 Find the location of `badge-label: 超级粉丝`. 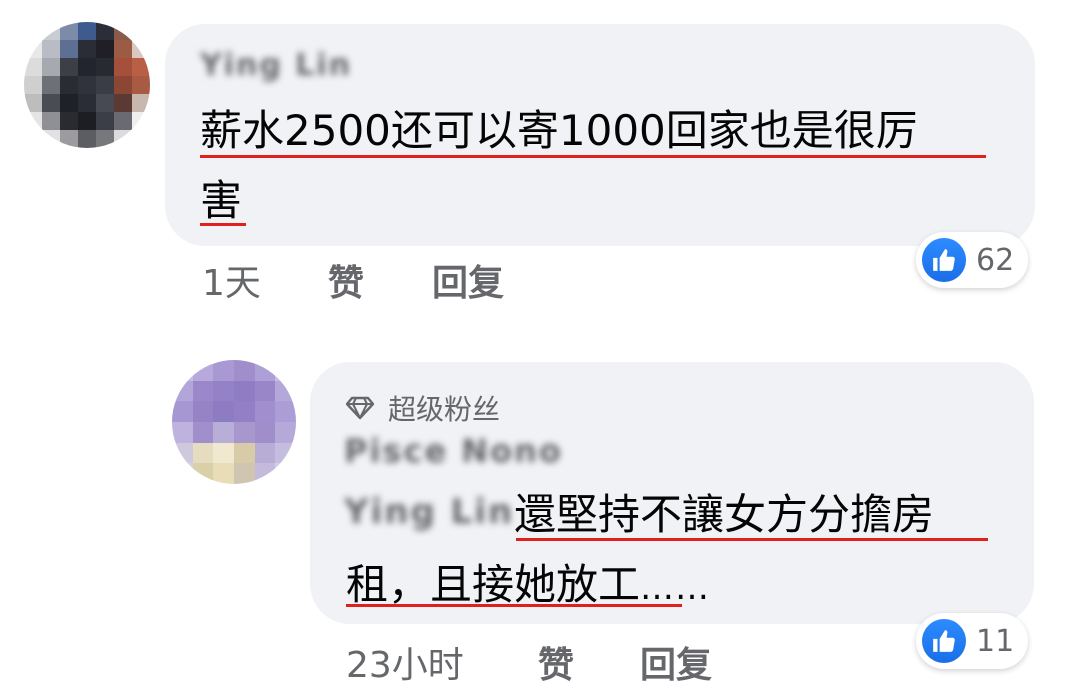

badge-label: 超级粉丝 is located at coordinates (444, 409).